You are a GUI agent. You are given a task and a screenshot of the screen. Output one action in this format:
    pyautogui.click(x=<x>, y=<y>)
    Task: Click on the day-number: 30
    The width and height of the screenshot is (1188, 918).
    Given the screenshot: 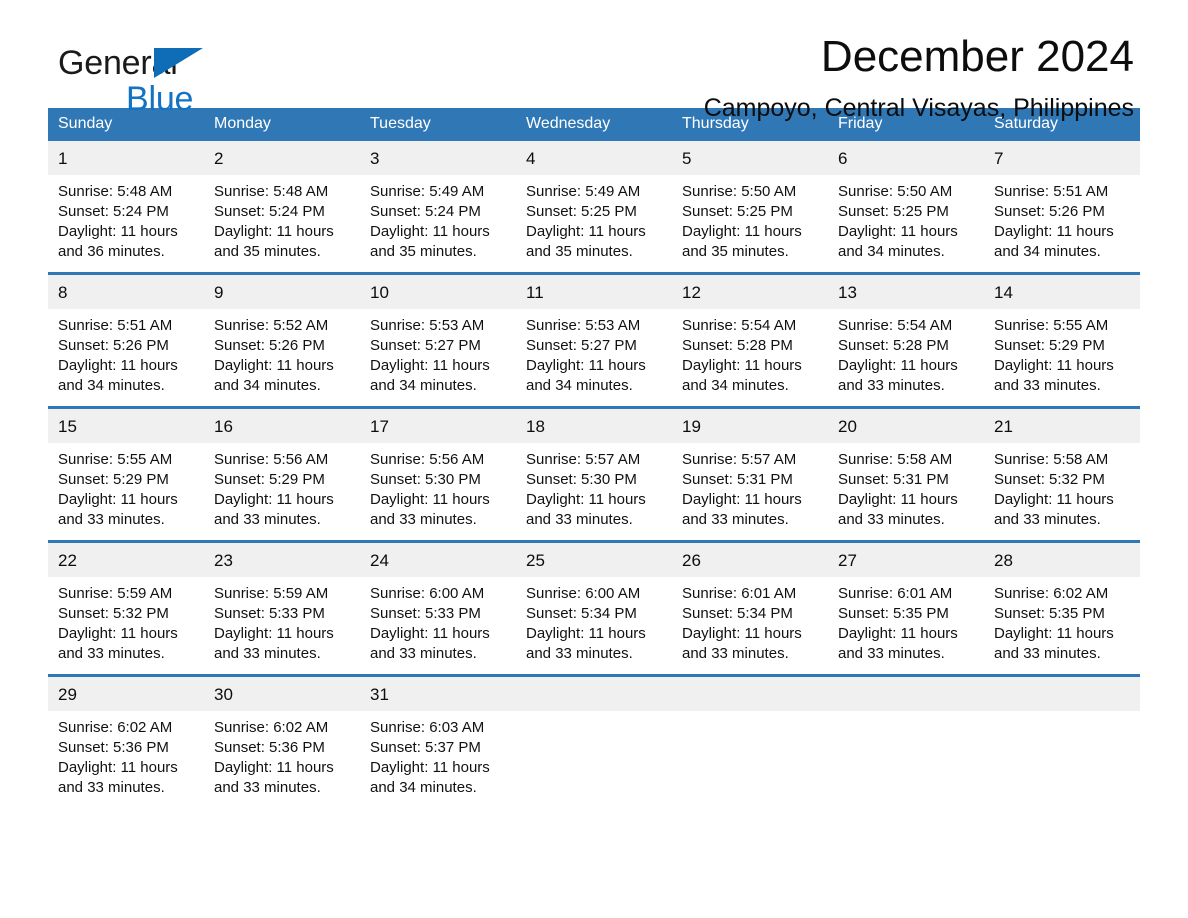 What is the action you would take?
    pyautogui.click(x=282, y=694)
    